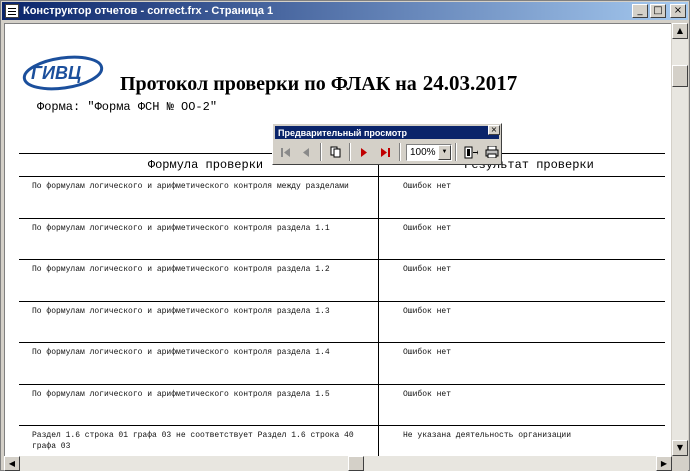  Describe the element at coordinates (56, 73) in the screenshot. I see `svg-text: ГИВЦ` at that location.